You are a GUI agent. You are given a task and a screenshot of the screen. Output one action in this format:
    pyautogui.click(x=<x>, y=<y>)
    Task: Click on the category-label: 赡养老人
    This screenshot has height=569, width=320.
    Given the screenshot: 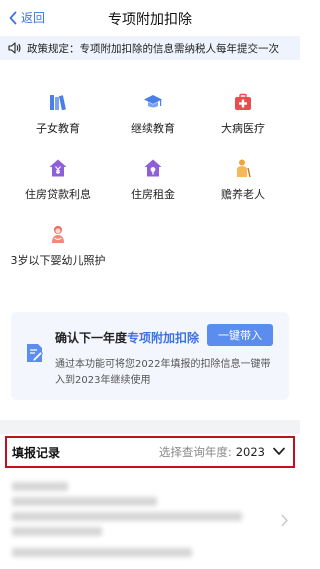 What is the action you would take?
    pyautogui.click(x=243, y=194)
    